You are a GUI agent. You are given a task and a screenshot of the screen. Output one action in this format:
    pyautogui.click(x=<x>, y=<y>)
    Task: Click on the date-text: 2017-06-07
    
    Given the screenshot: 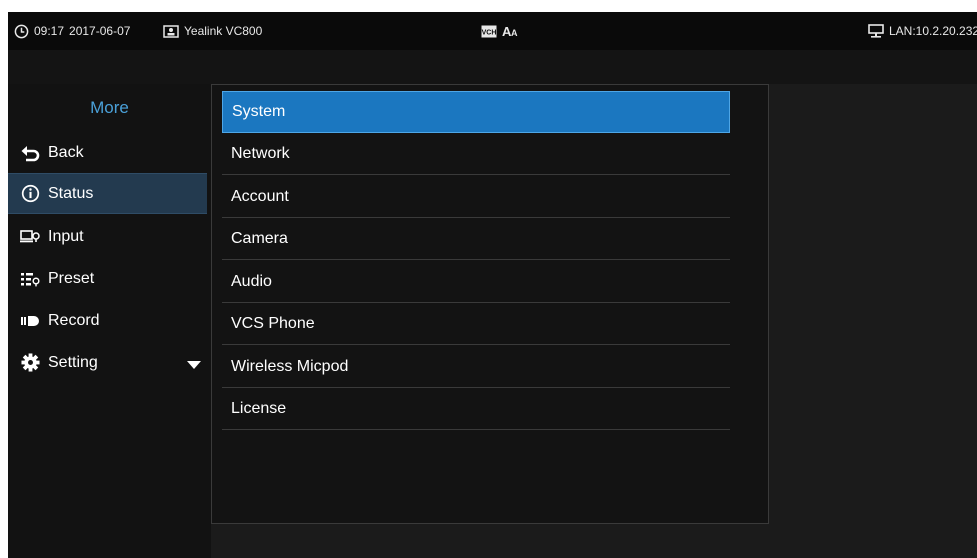 What is the action you would take?
    pyautogui.click(x=100, y=31)
    